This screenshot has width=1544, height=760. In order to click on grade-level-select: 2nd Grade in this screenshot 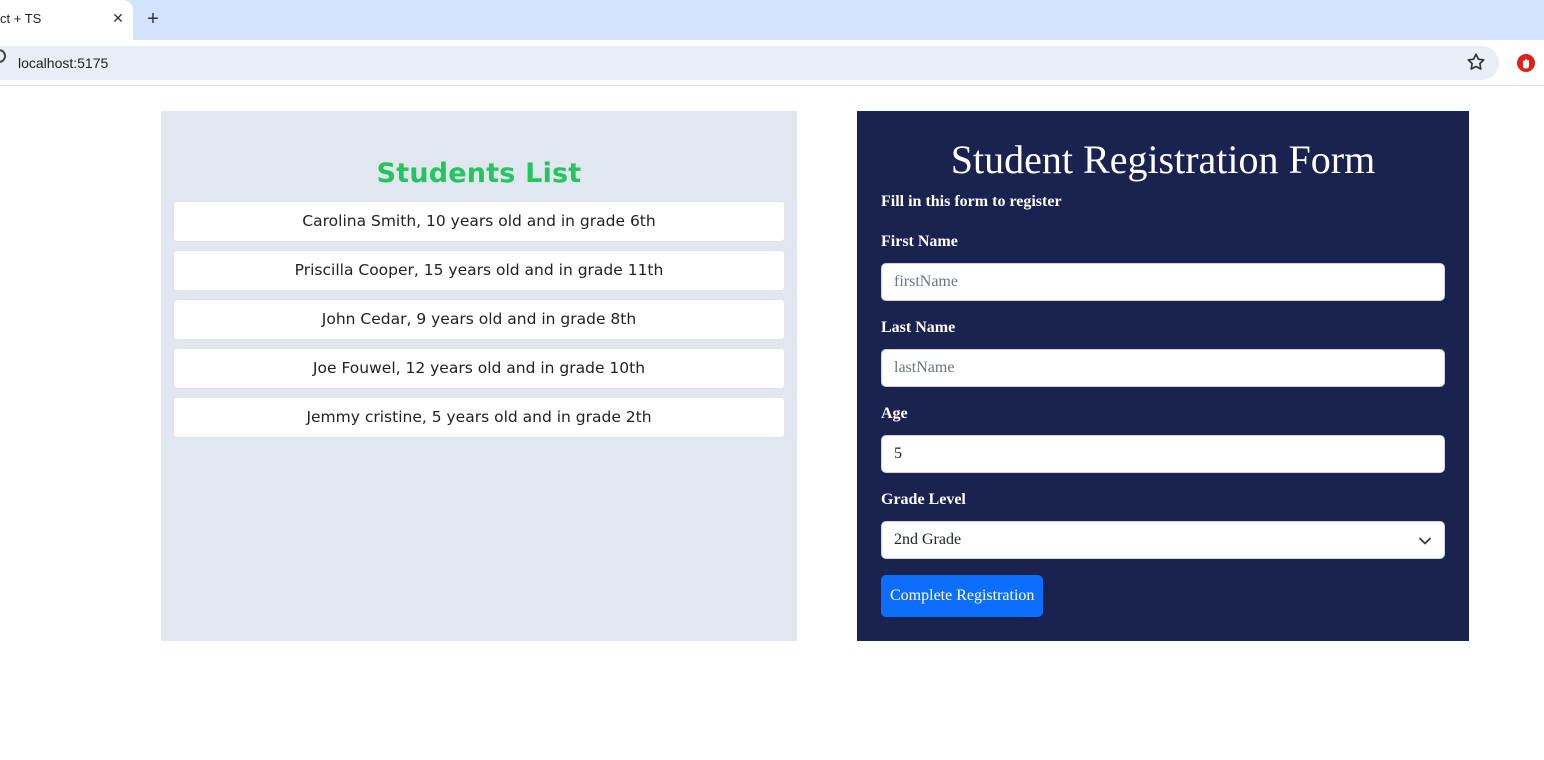, I will do `click(1163, 540)`.